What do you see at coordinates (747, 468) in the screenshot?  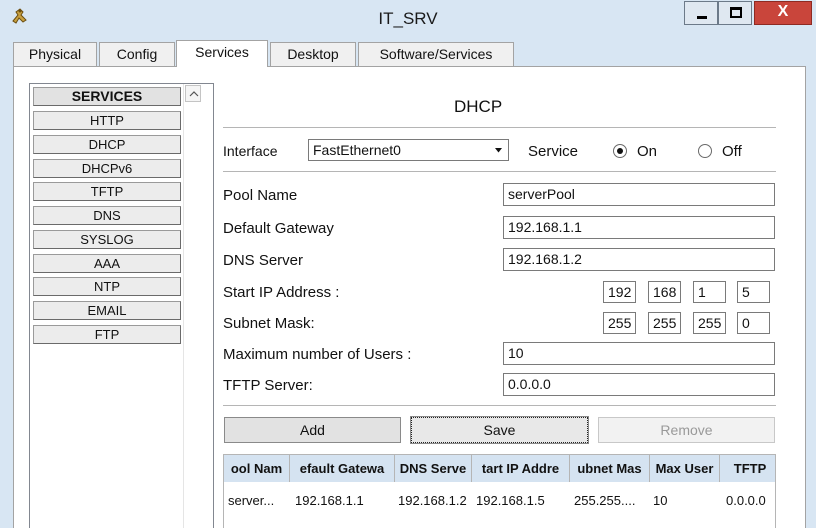 I see `column-header-tftp: TFTP` at bounding box center [747, 468].